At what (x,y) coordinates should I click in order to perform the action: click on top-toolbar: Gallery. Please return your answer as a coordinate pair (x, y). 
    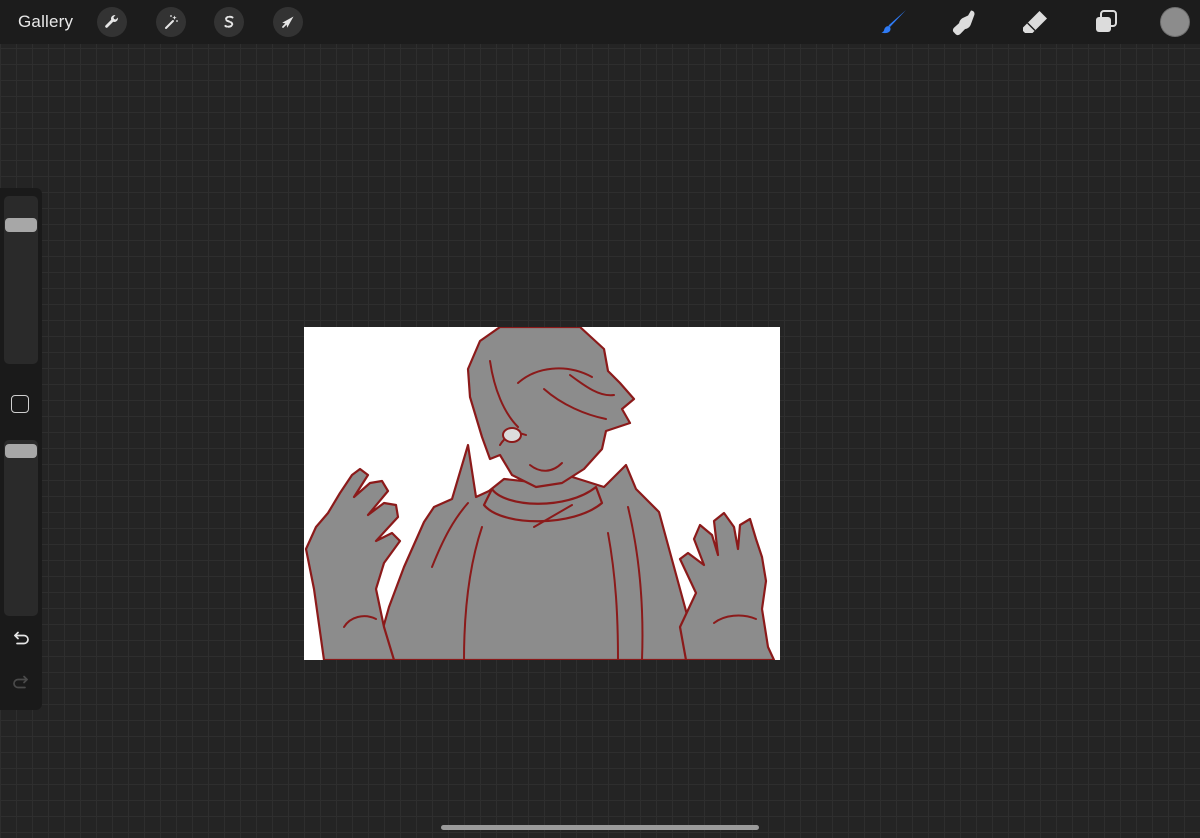
    Looking at the image, I should click on (600, 22).